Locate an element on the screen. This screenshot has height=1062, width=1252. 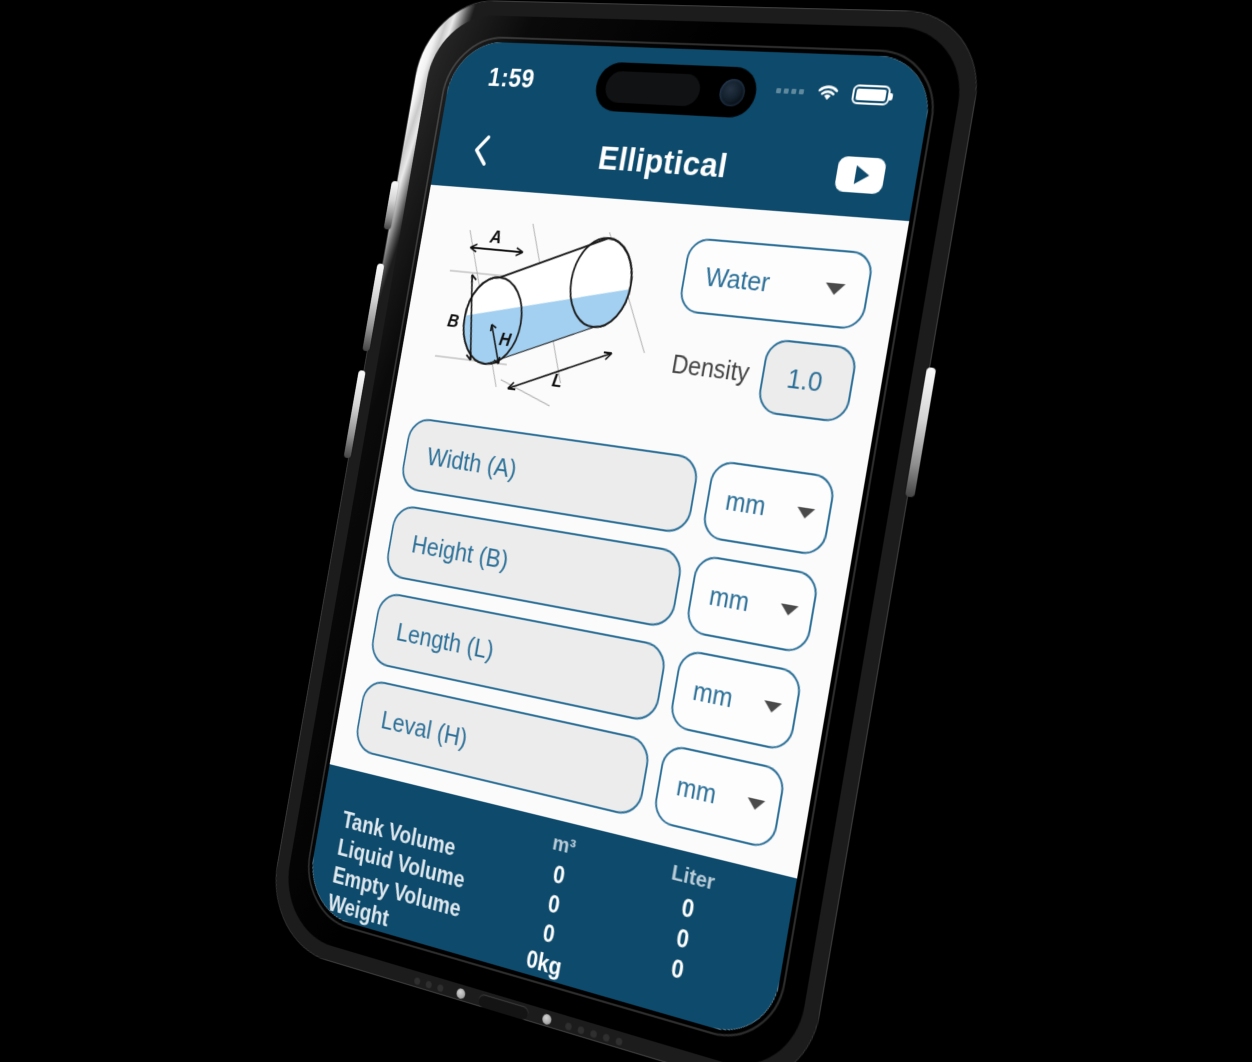
level-unit-select: mm is located at coordinates (719, 797).